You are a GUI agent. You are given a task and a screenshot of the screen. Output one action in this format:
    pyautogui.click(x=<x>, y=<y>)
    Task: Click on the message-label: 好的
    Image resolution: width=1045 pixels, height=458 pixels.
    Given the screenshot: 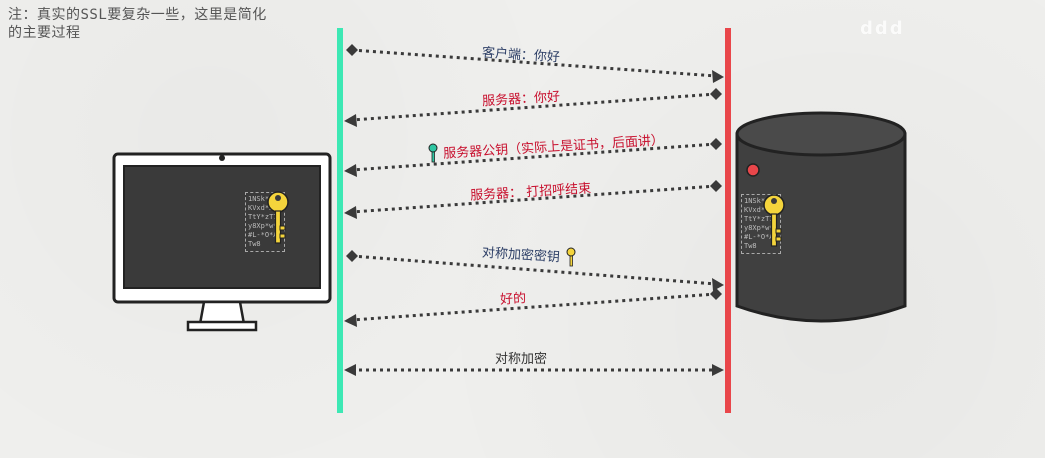 What is the action you would take?
    pyautogui.click(x=513, y=299)
    